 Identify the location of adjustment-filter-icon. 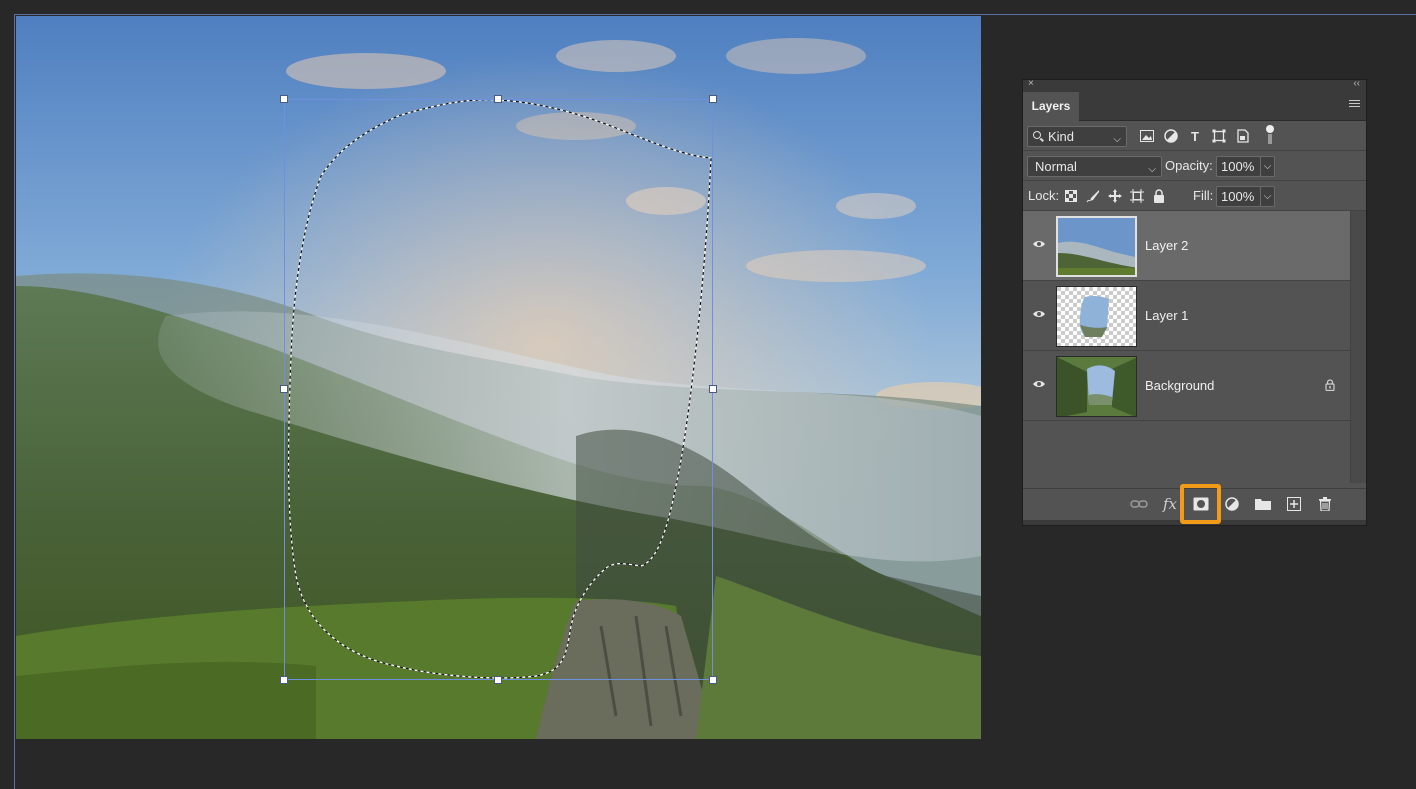
(1171, 136).